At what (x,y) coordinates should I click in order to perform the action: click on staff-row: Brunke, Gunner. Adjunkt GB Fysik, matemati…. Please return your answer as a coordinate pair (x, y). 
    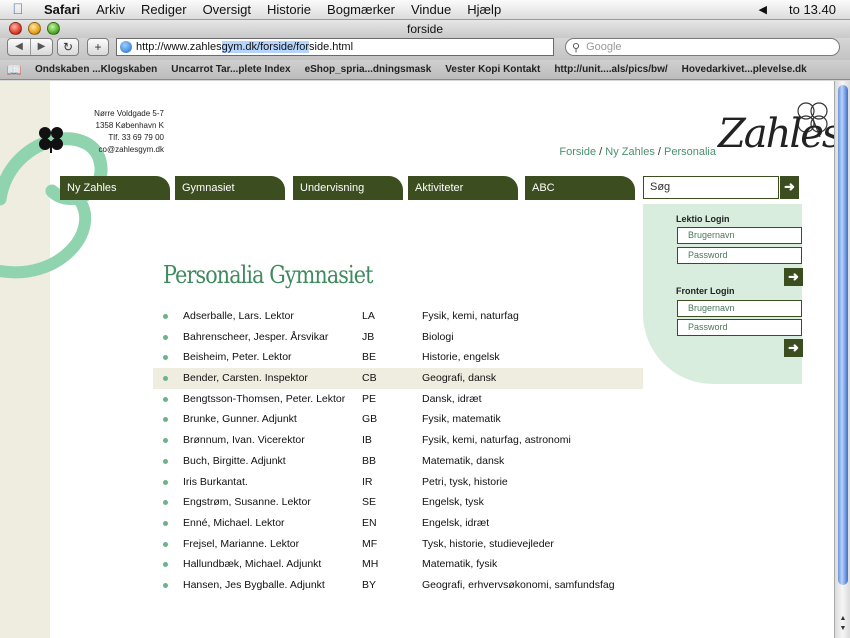
    Looking at the image, I should click on (398, 419).